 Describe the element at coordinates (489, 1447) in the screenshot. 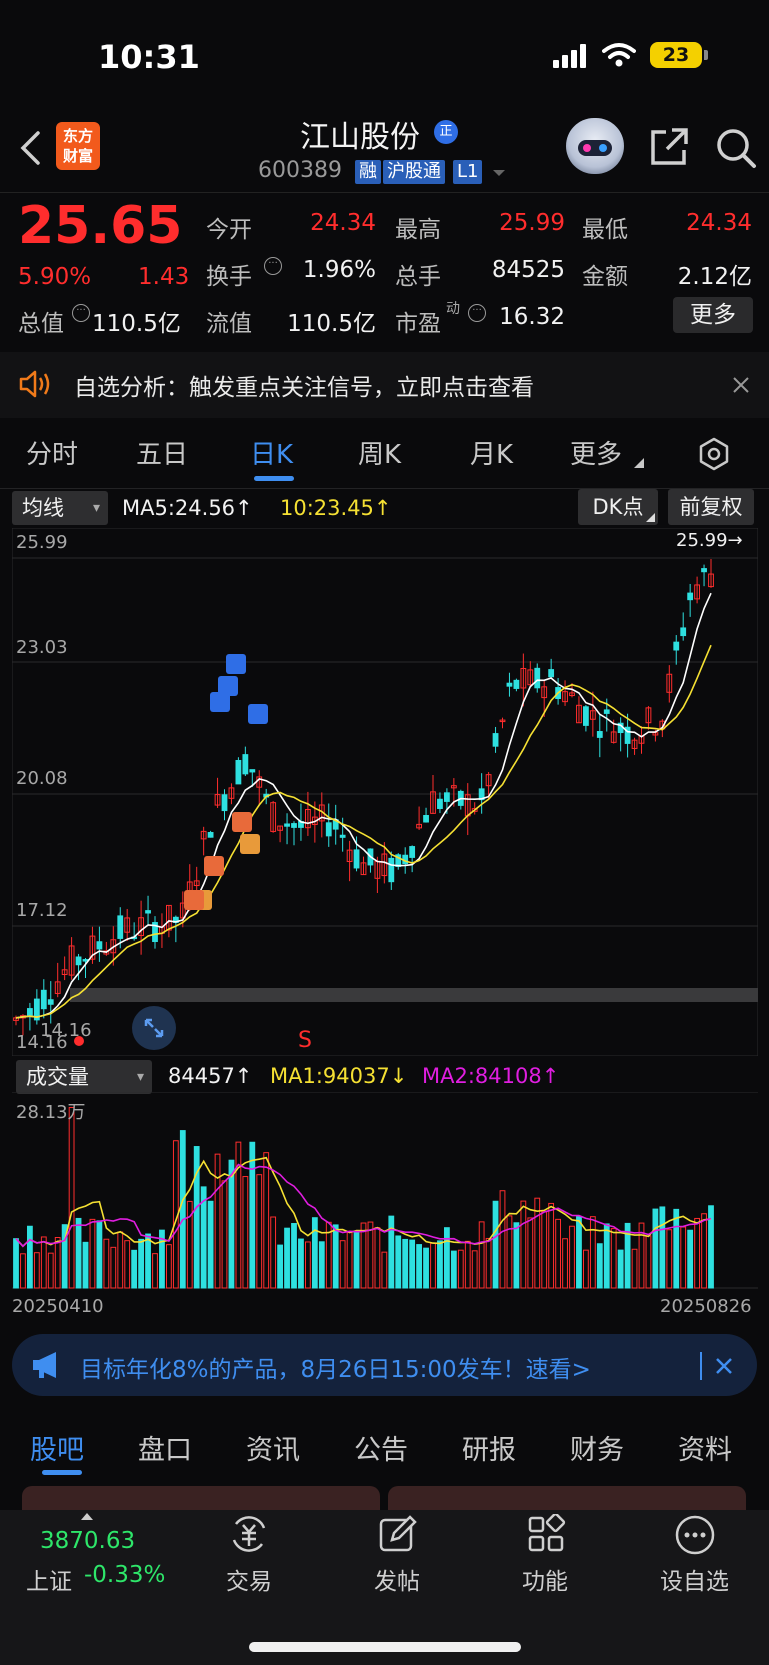

I see `tab-research: 研报` at that location.